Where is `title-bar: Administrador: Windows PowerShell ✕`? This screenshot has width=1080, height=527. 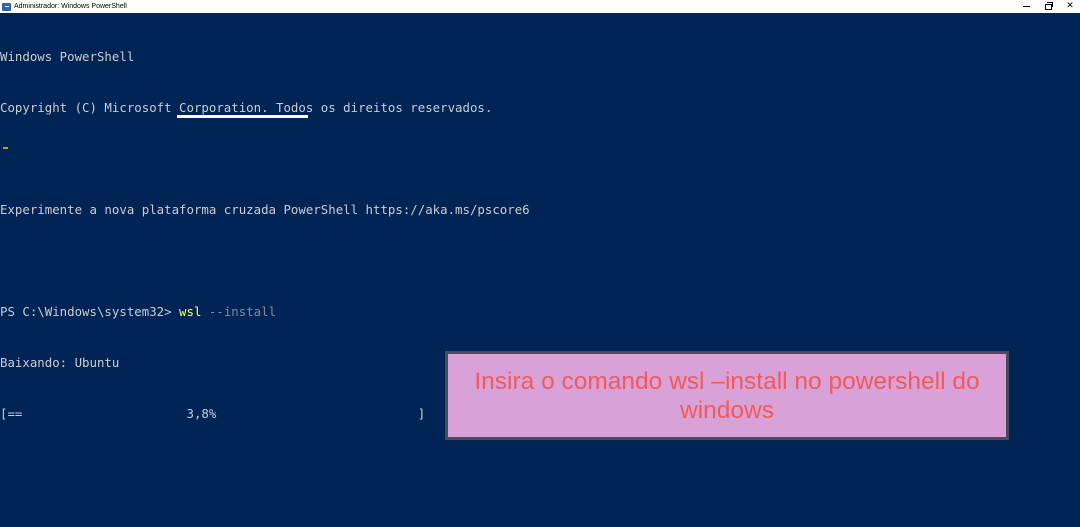 title-bar: Administrador: Windows PowerShell ✕ is located at coordinates (540, 6).